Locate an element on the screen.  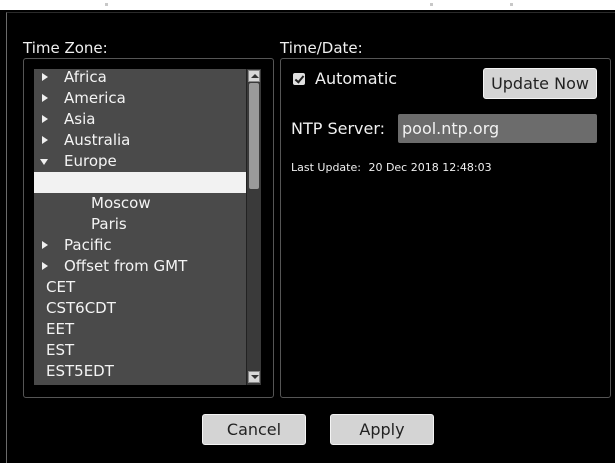
tz-item-label: Pacific is located at coordinates (88, 245).